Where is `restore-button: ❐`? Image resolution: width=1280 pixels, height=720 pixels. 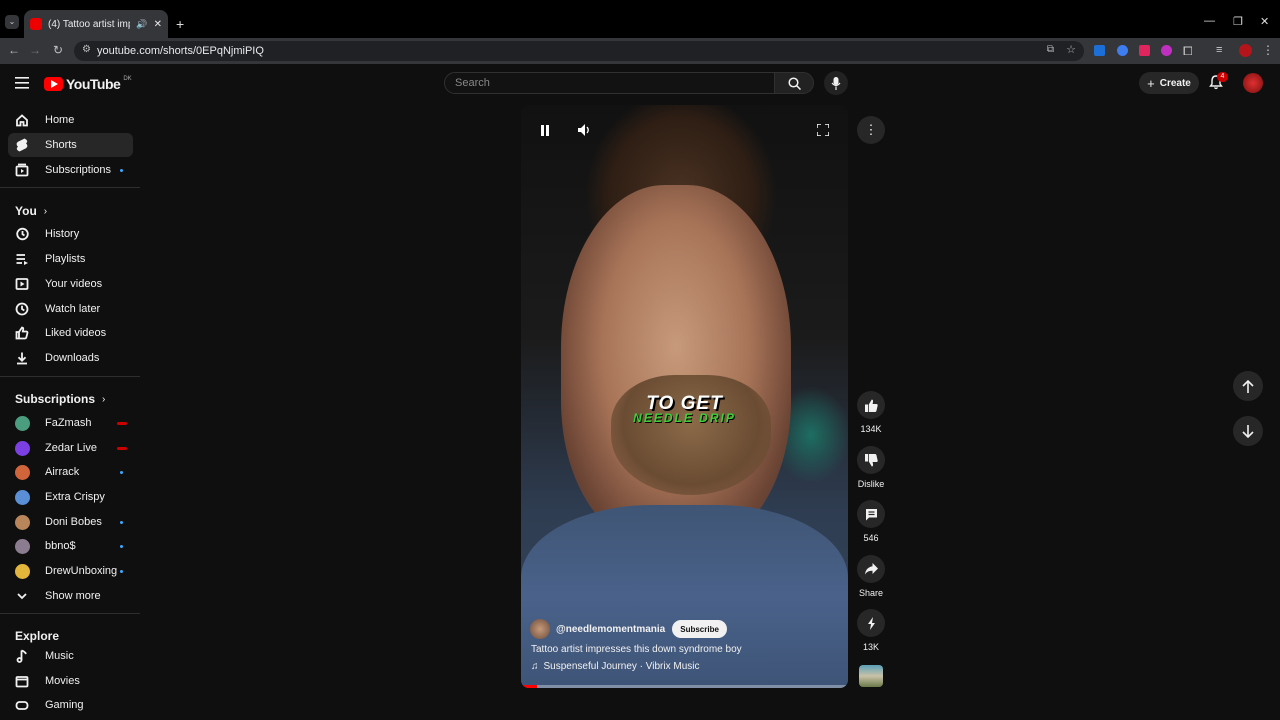 restore-button: ❐ is located at coordinates (1238, 21).